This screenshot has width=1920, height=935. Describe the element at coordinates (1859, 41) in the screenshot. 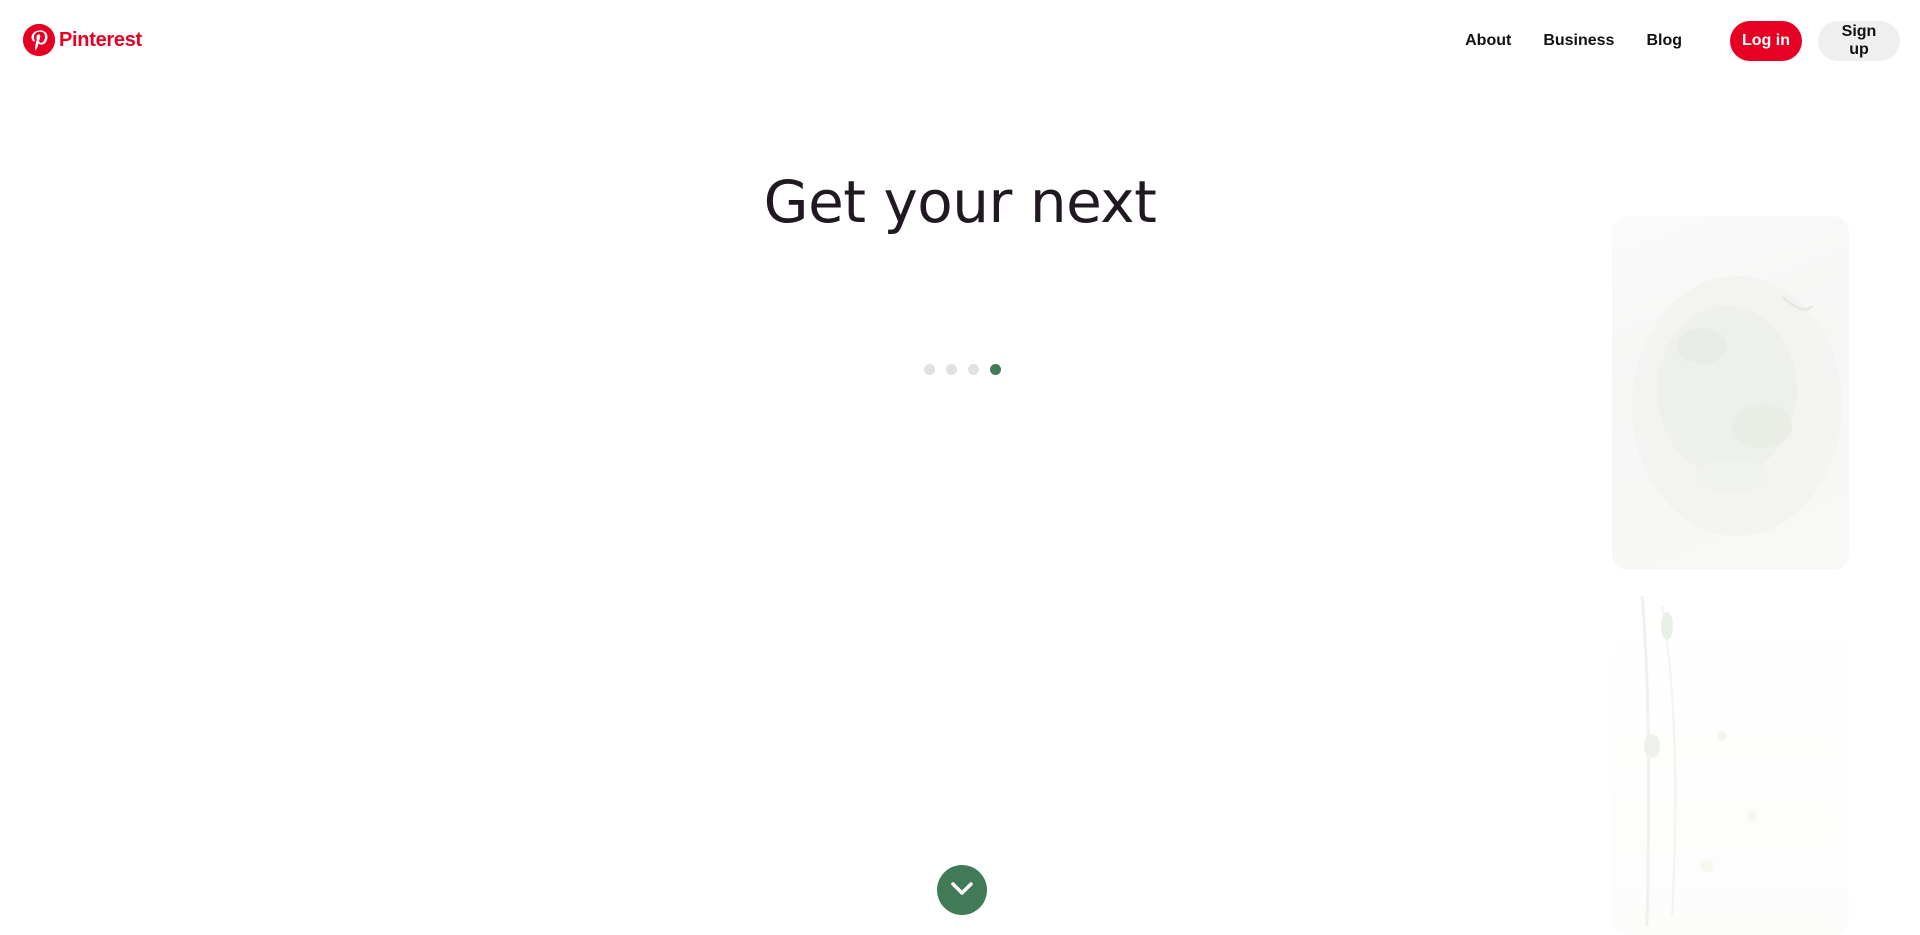

I see `signup-button: Sign up` at that location.